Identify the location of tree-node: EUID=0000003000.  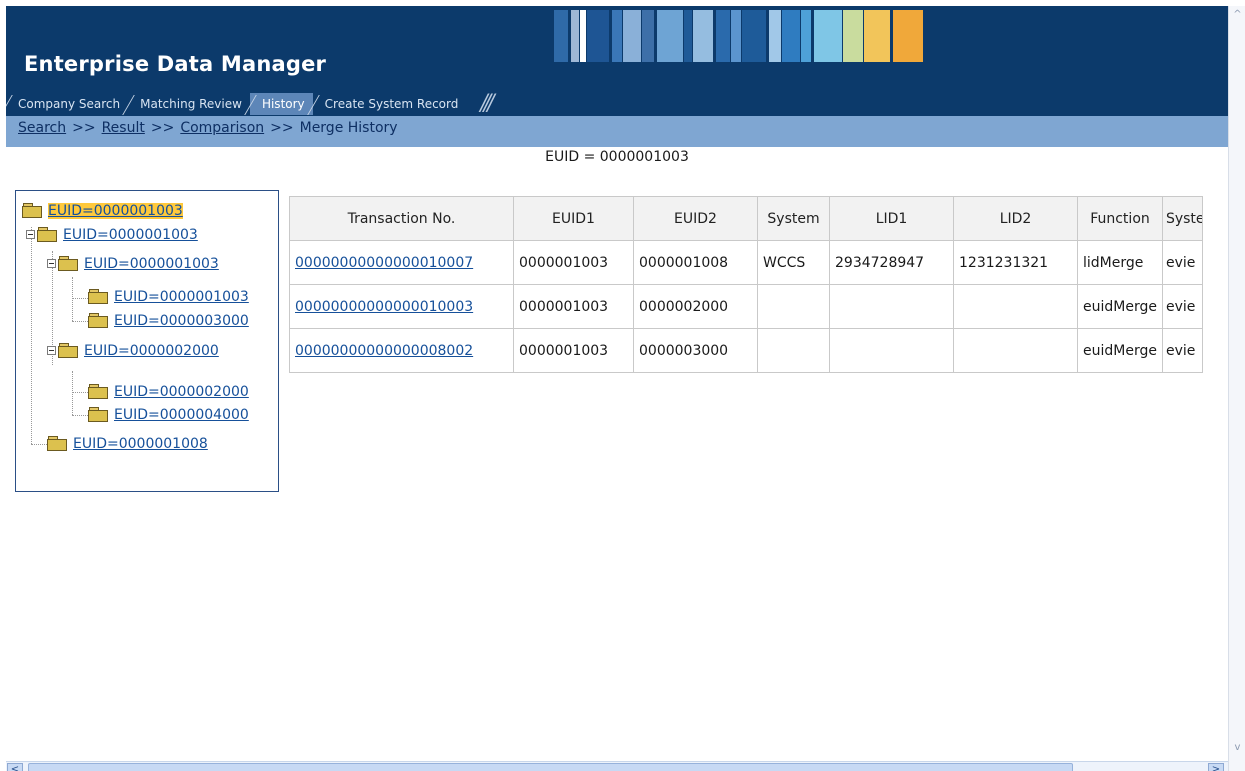
(168, 321).